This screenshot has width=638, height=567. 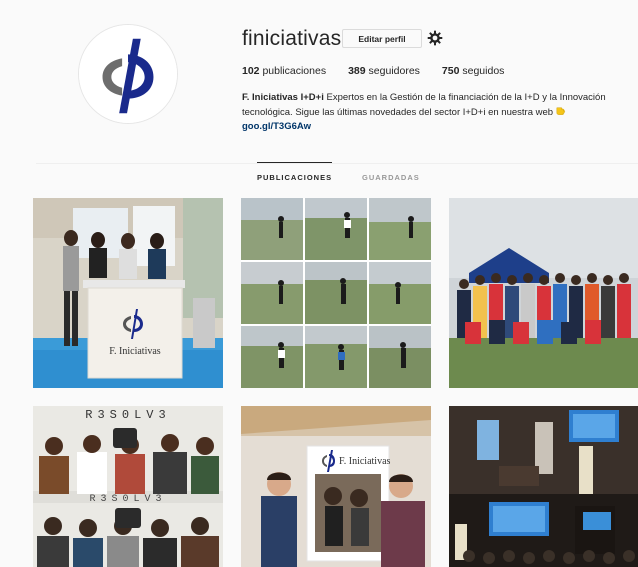 I want to click on post-cross-country-collage, so click(x=336, y=293).